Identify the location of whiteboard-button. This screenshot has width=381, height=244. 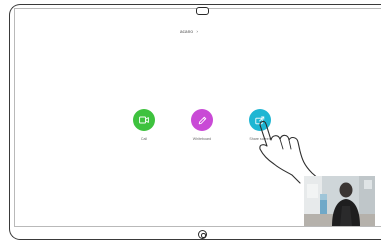
(202, 120).